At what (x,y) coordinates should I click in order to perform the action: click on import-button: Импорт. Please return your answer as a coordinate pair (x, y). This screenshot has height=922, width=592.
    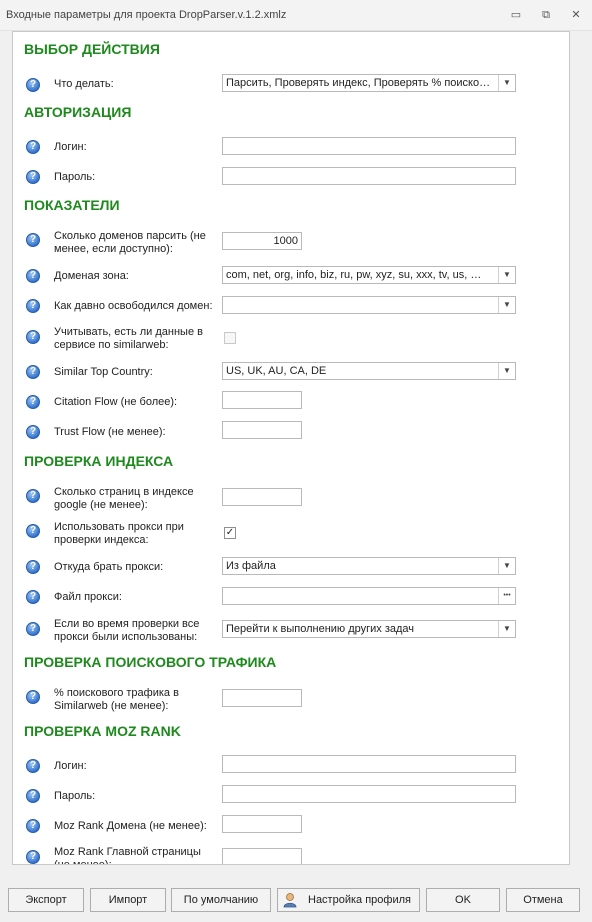
    Looking at the image, I should click on (128, 900).